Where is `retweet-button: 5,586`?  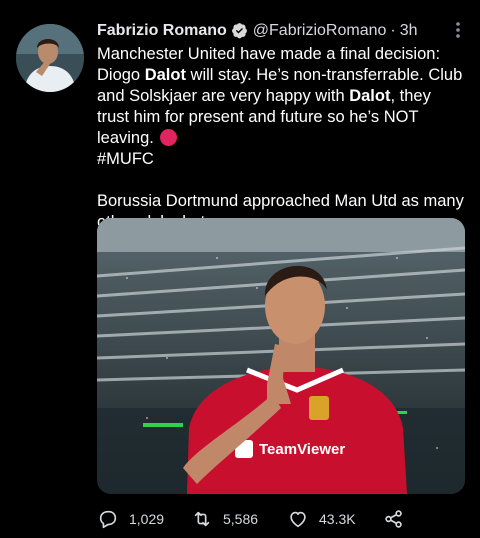
retweet-button: 5,586 is located at coordinates (239, 519).